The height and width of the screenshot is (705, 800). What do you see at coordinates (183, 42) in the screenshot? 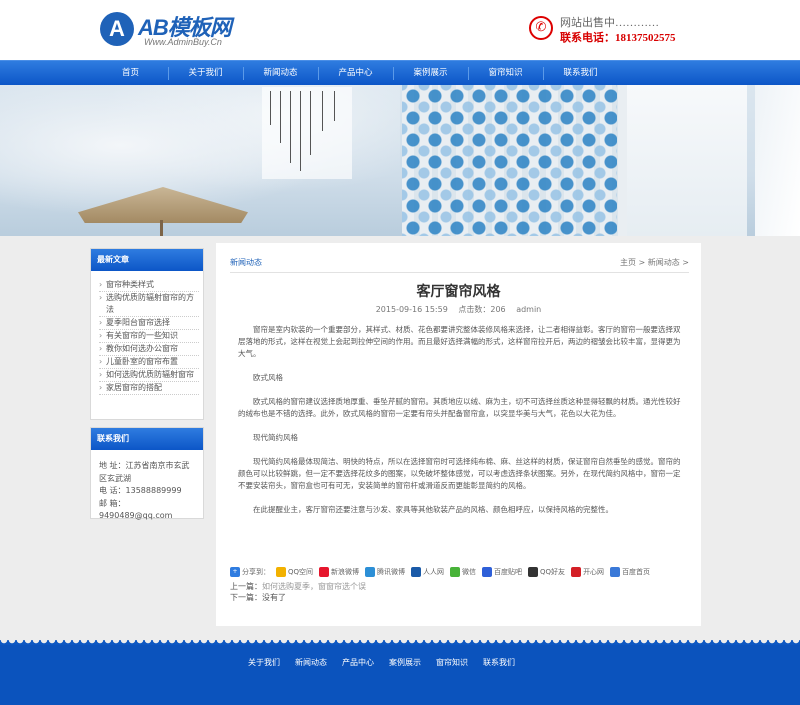
I see `logo-url: Www.AdminBuy.Cn` at bounding box center [183, 42].